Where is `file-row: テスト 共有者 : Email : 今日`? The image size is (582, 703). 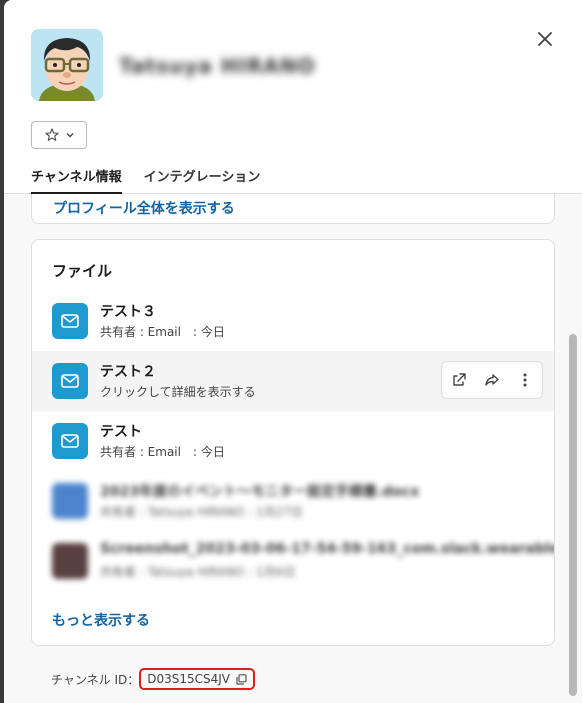
file-row: テスト 共有者 : Email : 今日 is located at coordinates (293, 441).